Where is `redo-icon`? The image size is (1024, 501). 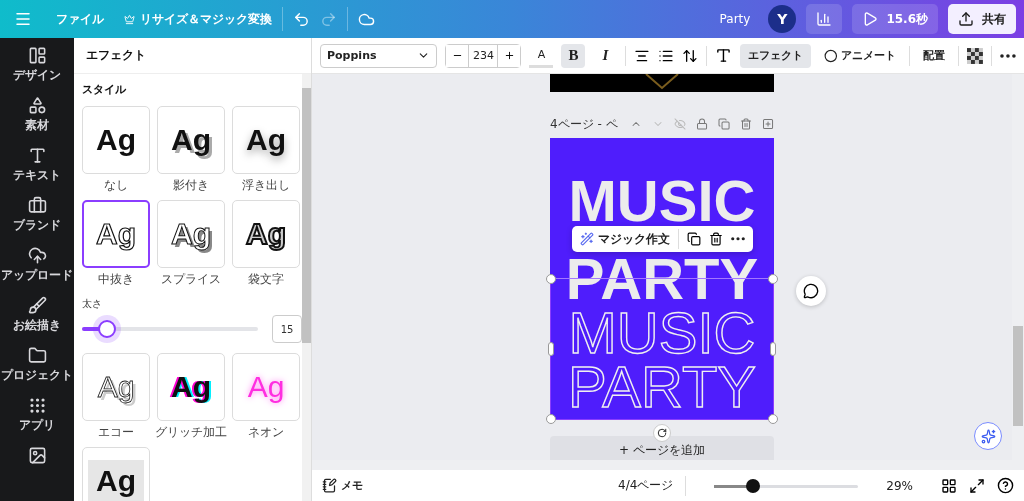
redo-icon is located at coordinates (328, 19).